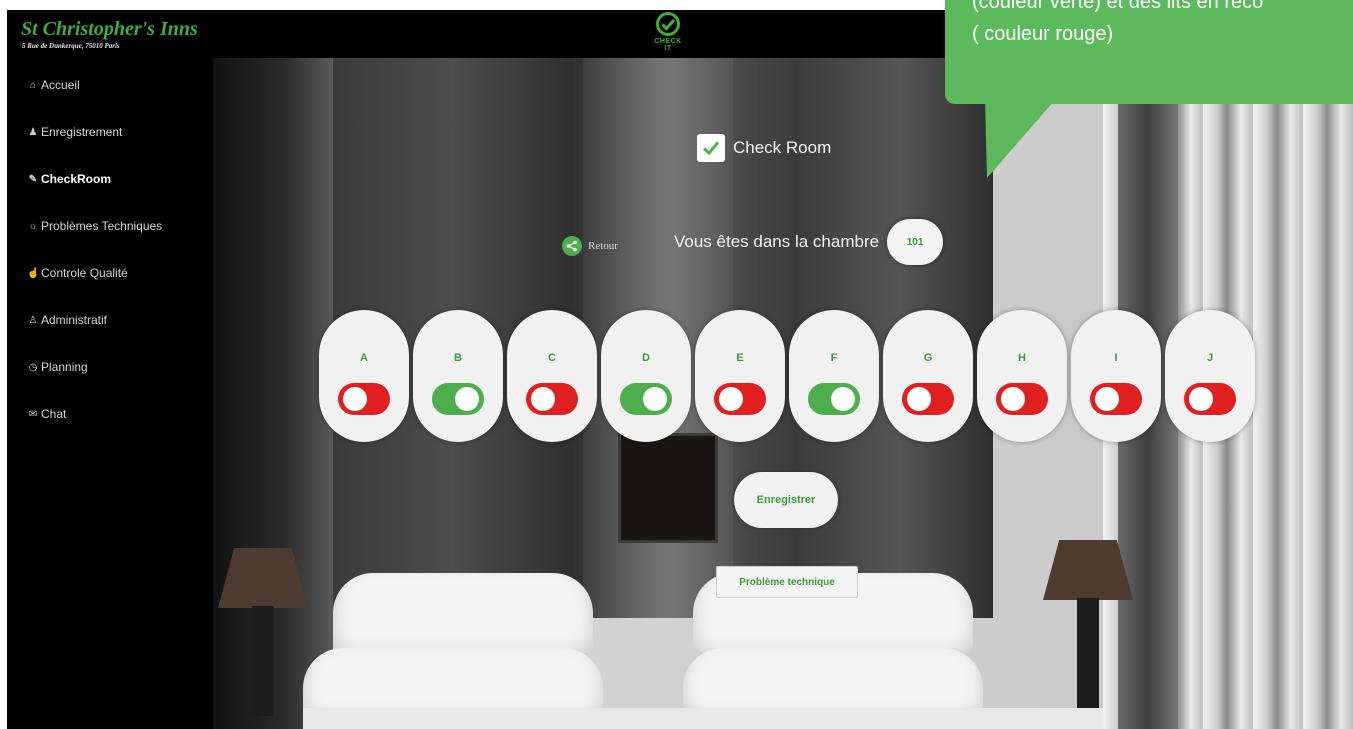 The height and width of the screenshot is (729, 1353). Describe the element at coordinates (928, 358) in the screenshot. I see `bed-letter: G` at that location.